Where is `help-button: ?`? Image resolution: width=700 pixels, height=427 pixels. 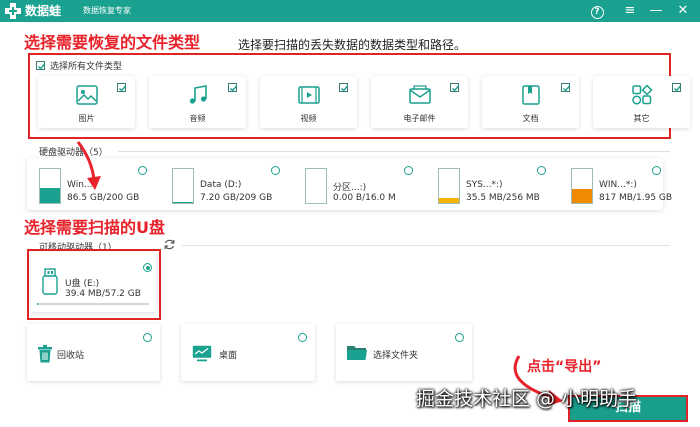
help-button: ? is located at coordinates (597, 11).